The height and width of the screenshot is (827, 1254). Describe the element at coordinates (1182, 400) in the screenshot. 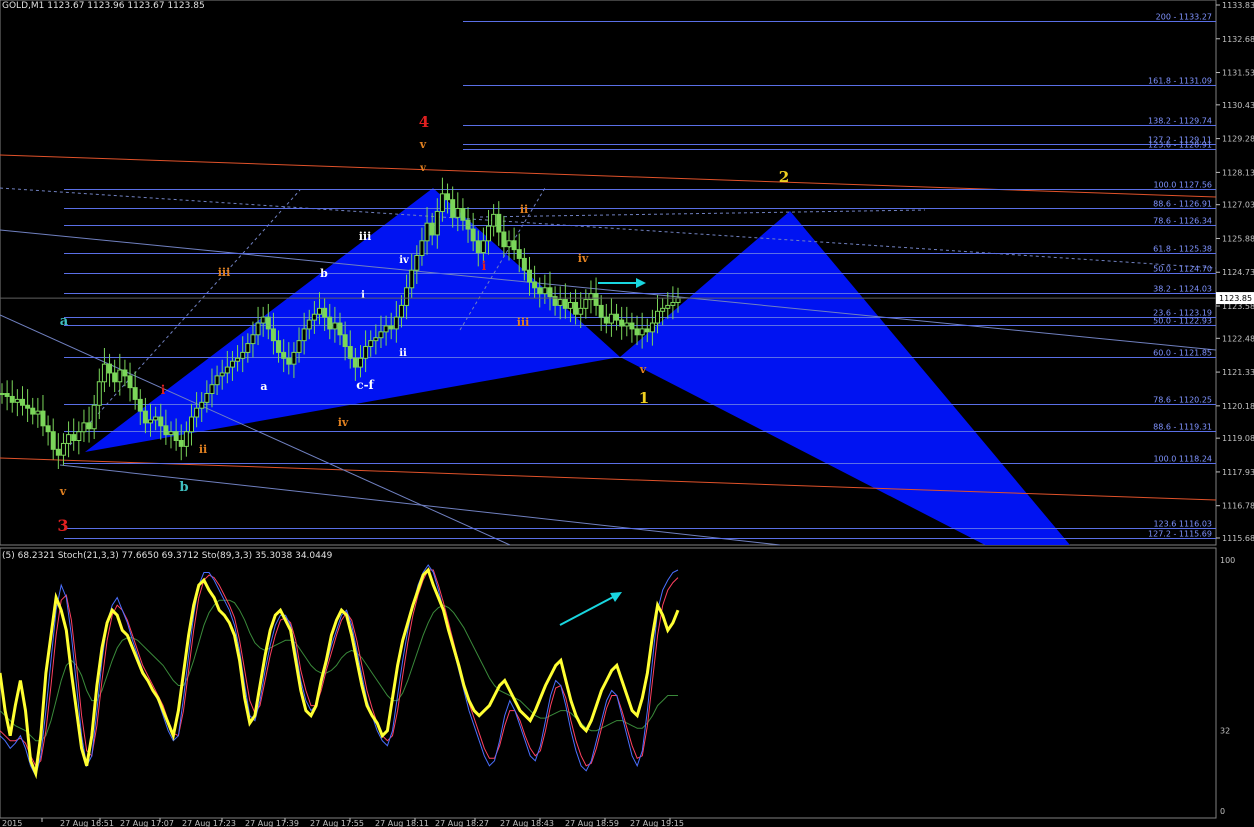

I see `fib-level-label: 78.6 - 1120.25` at that location.